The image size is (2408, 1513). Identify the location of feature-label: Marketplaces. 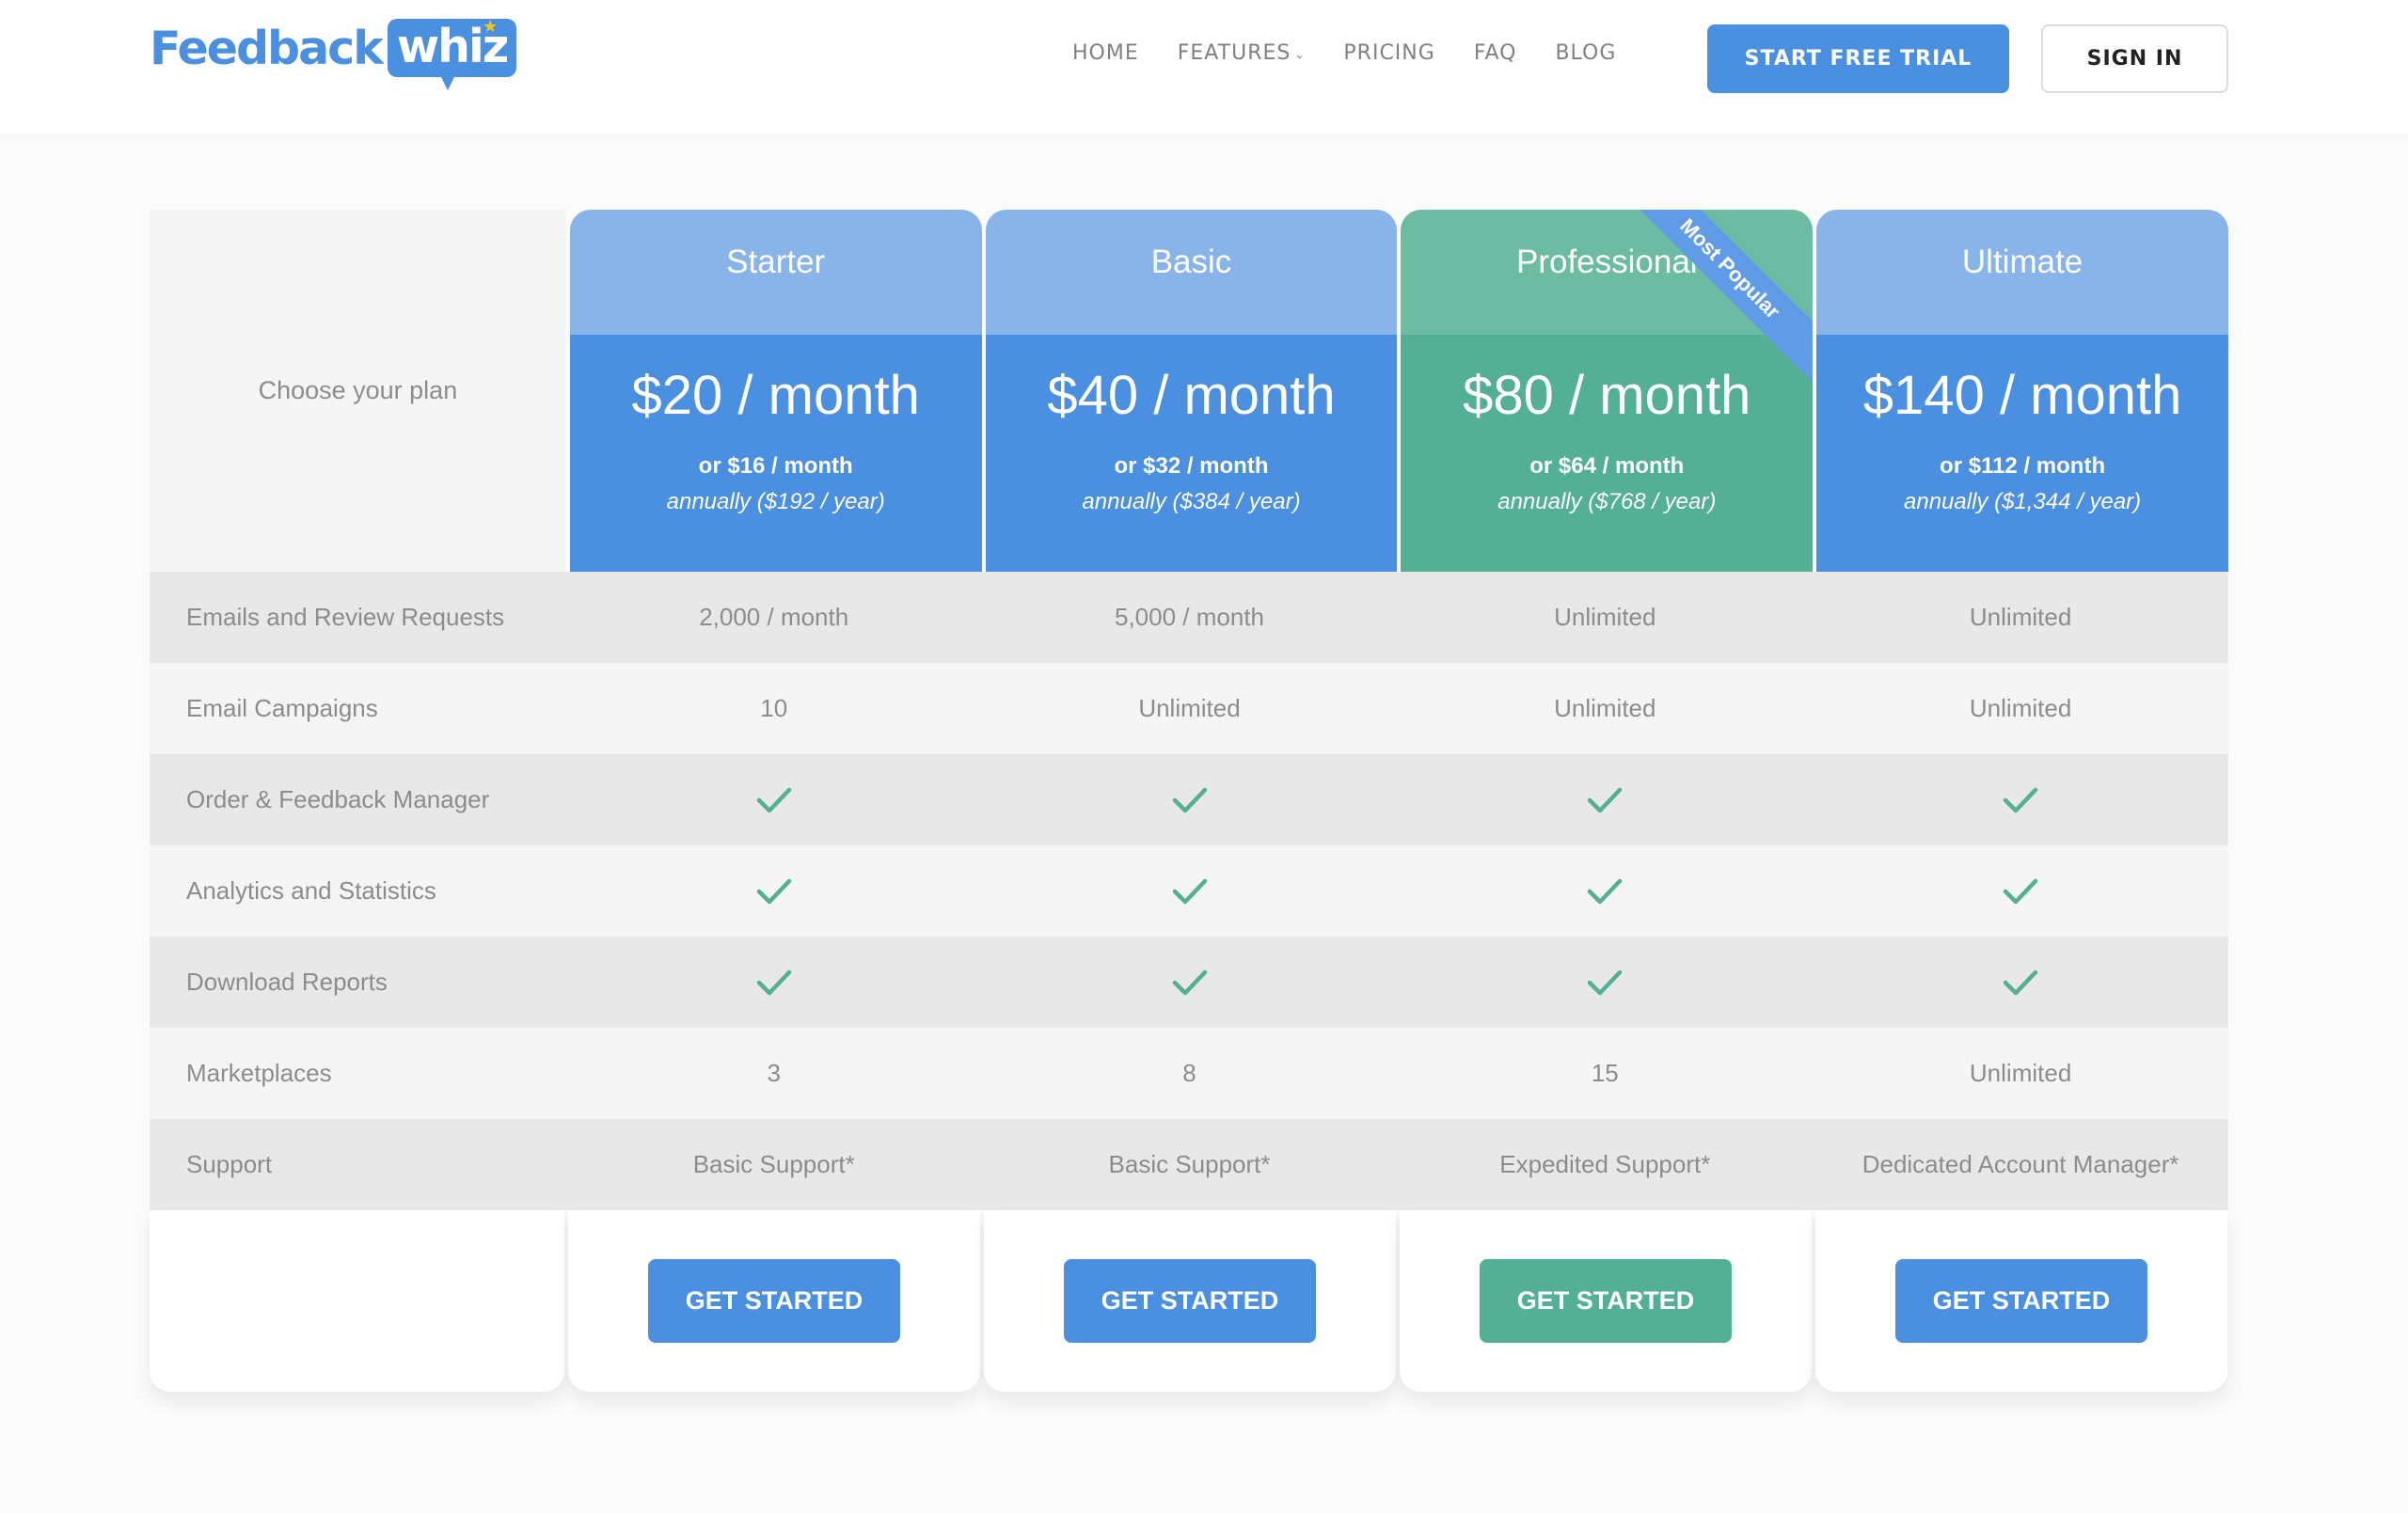
(259, 1073).